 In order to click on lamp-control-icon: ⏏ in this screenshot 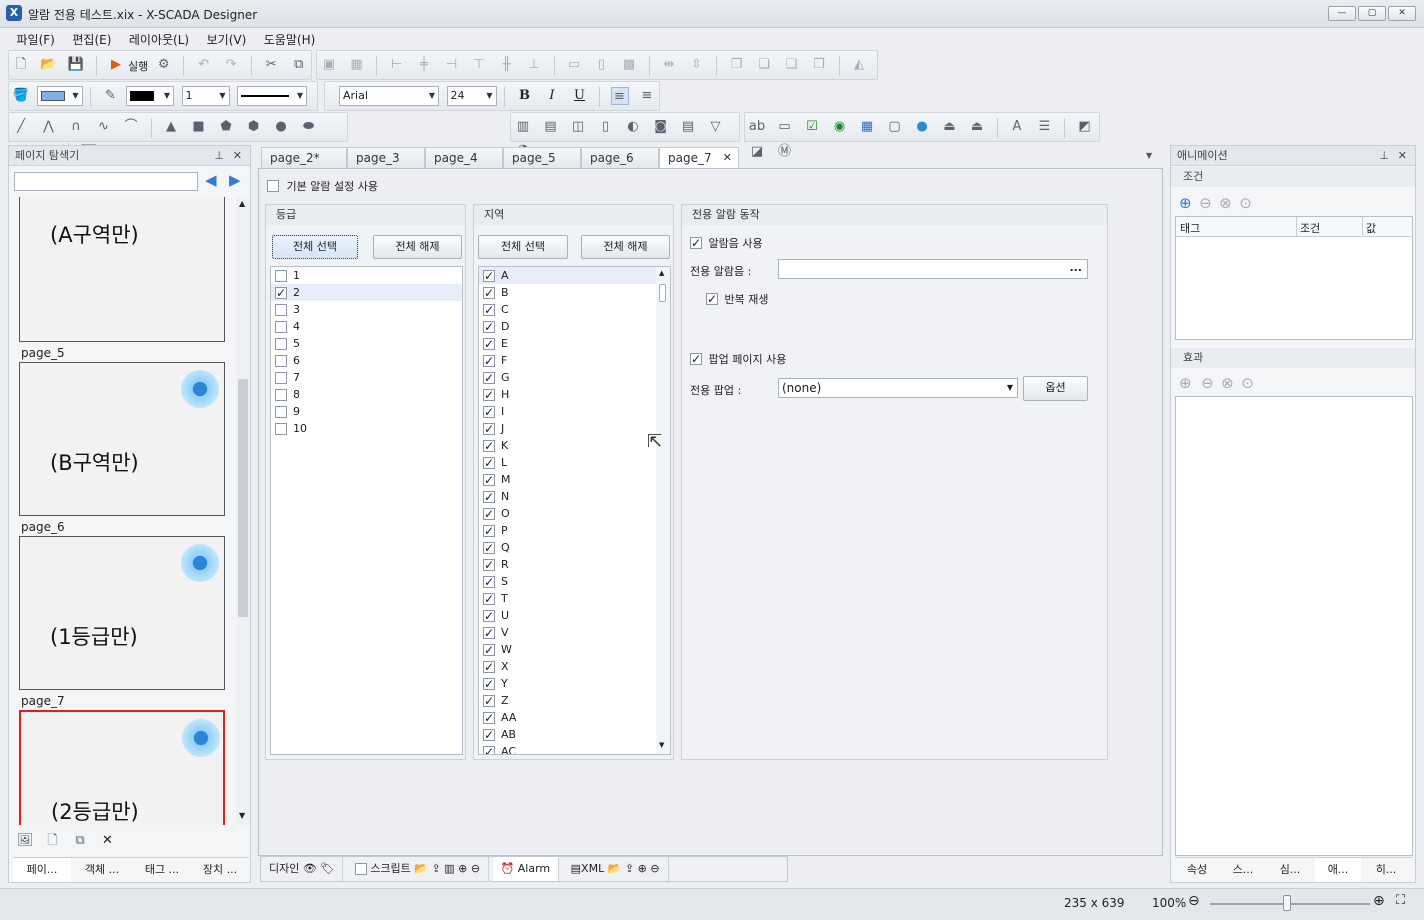, I will do `click(950, 127)`.